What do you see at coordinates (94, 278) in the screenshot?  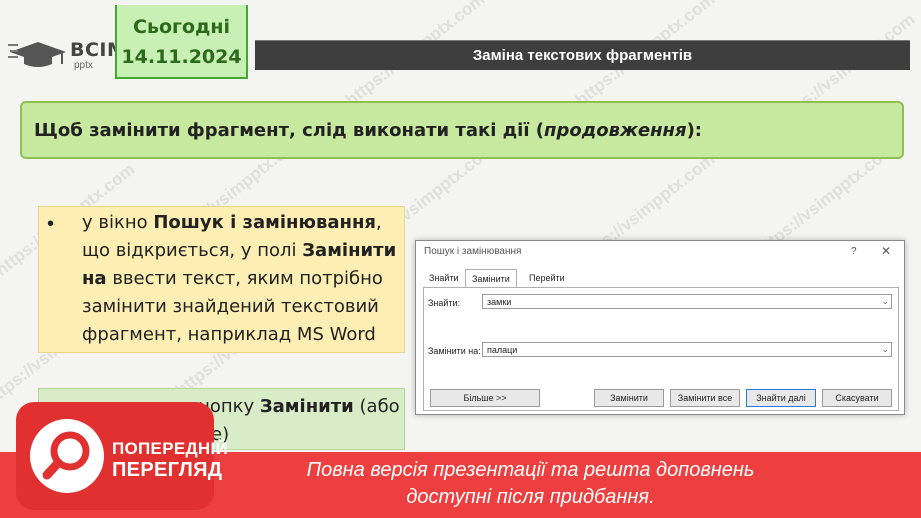 I see `bold-text: на` at bounding box center [94, 278].